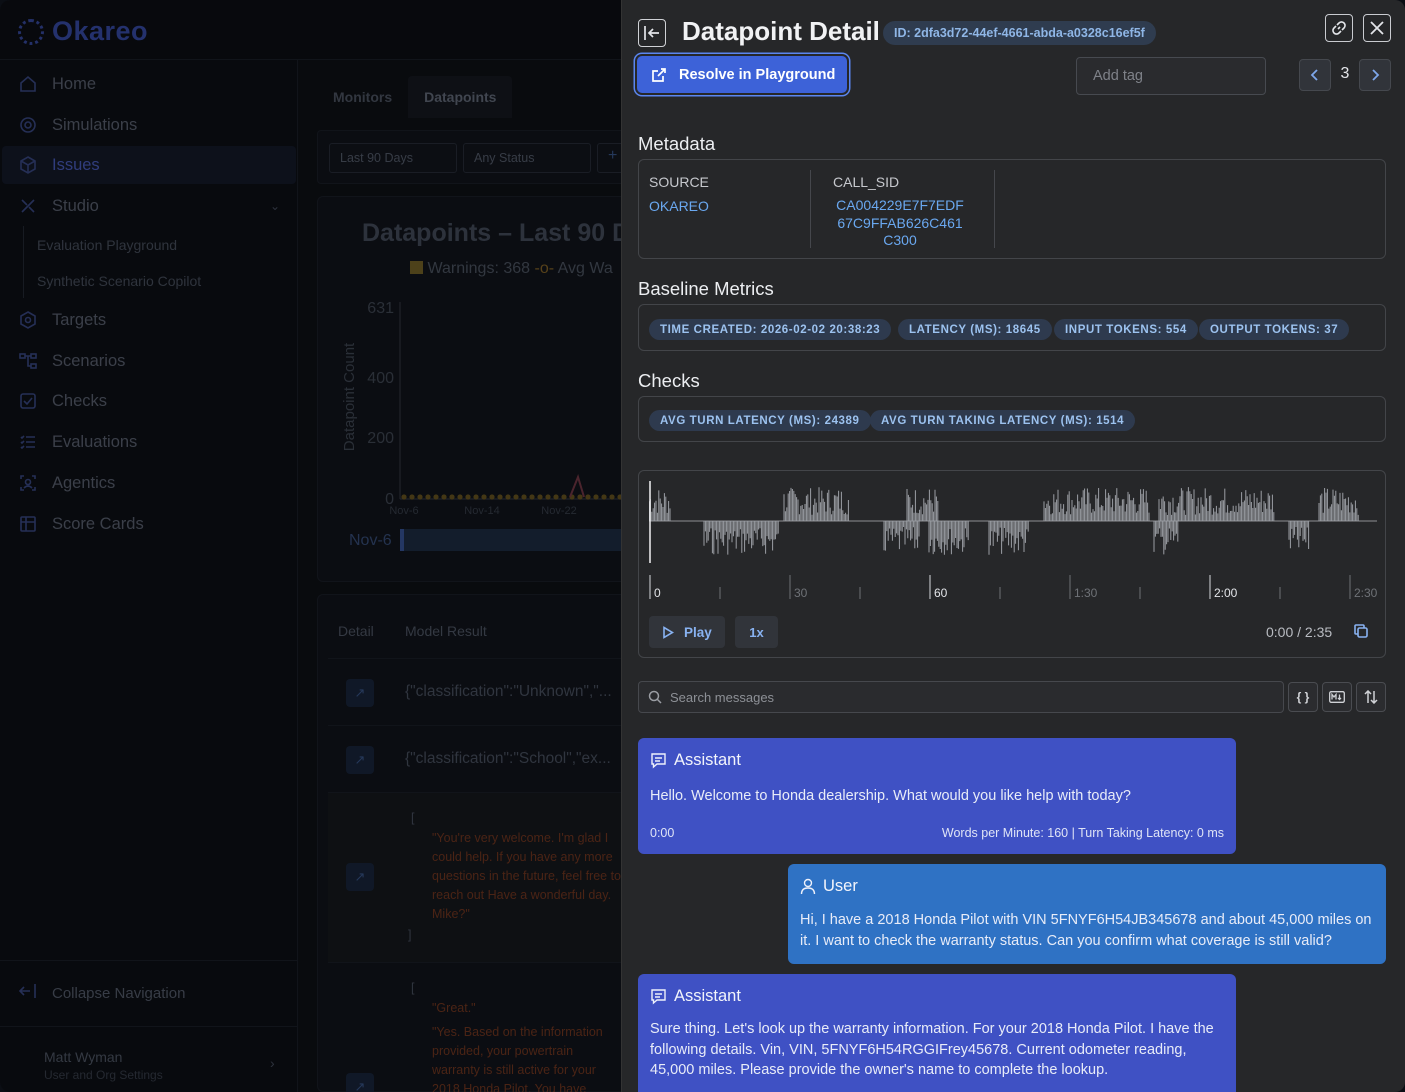 This screenshot has height=1092, width=1405. What do you see at coordinates (698, 632) in the screenshot?
I see `play-label: Play` at bounding box center [698, 632].